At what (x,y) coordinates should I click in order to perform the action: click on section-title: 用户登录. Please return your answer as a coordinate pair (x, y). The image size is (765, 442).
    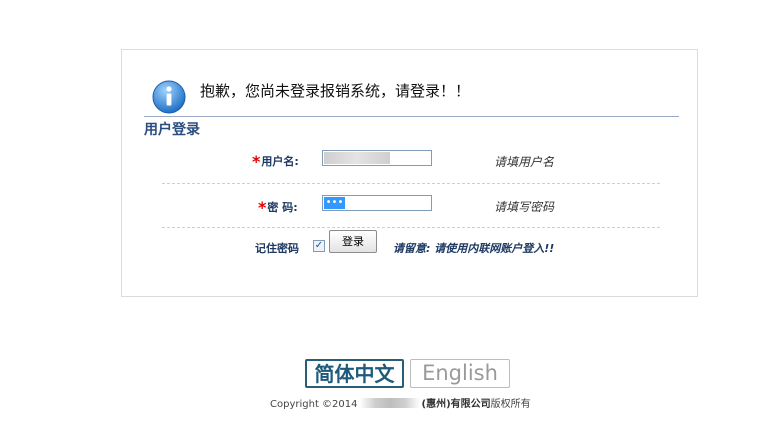
    Looking at the image, I should click on (172, 130).